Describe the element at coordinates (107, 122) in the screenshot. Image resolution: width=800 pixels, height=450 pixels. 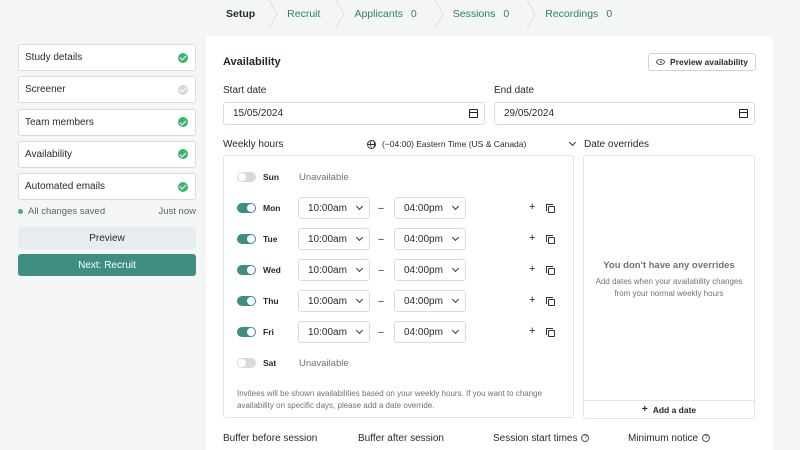
I see `sidebar-item-team-members: Team members` at that location.